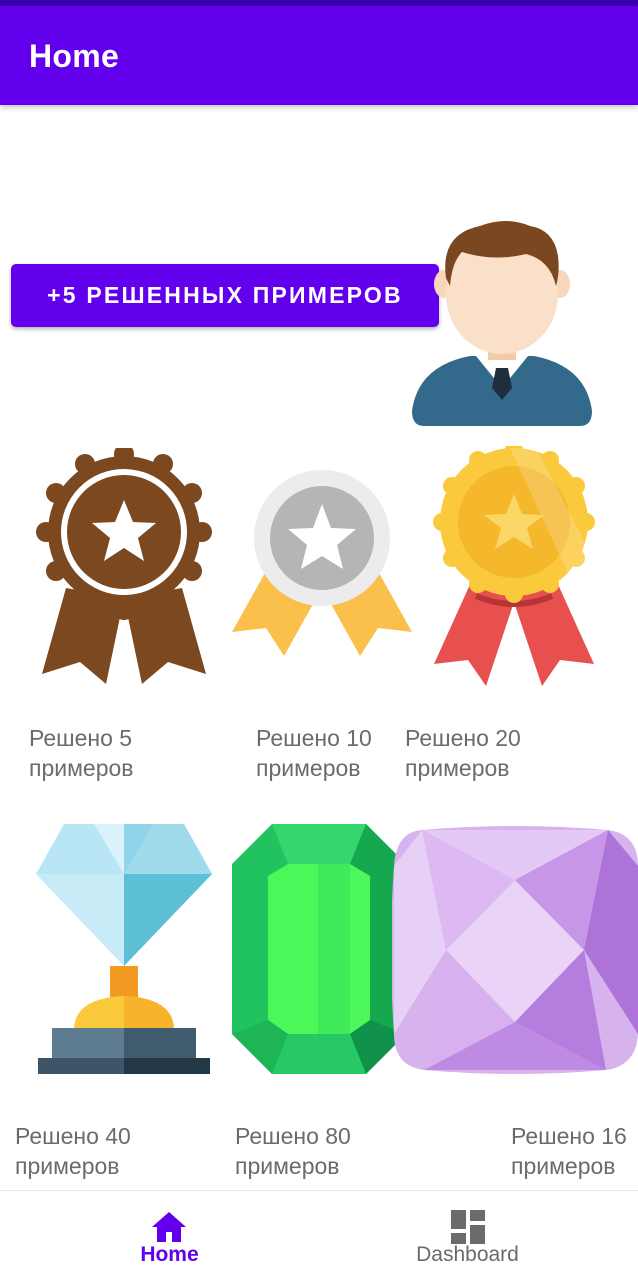  What do you see at coordinates (322, 563) in the screenshot?
I see `silver-medal-icon` at bounding box center [322, 563].